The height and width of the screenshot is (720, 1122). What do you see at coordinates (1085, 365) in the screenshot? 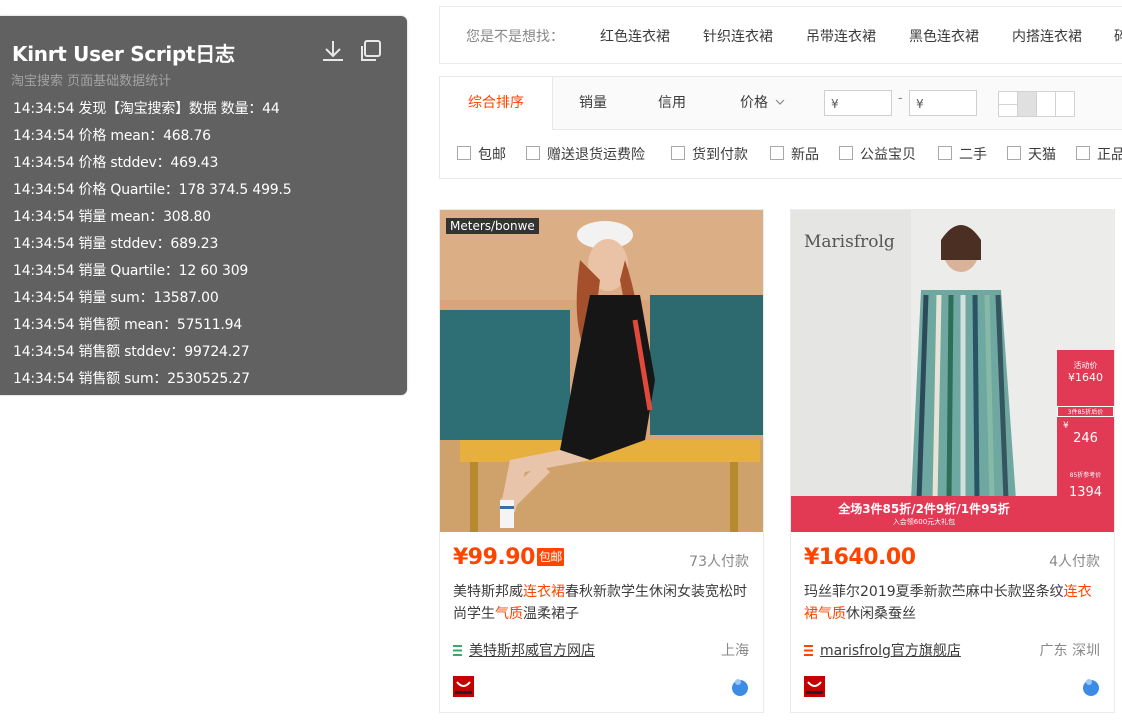
I see `promo-tag: 活动价` at bounding box center [1085, 365].